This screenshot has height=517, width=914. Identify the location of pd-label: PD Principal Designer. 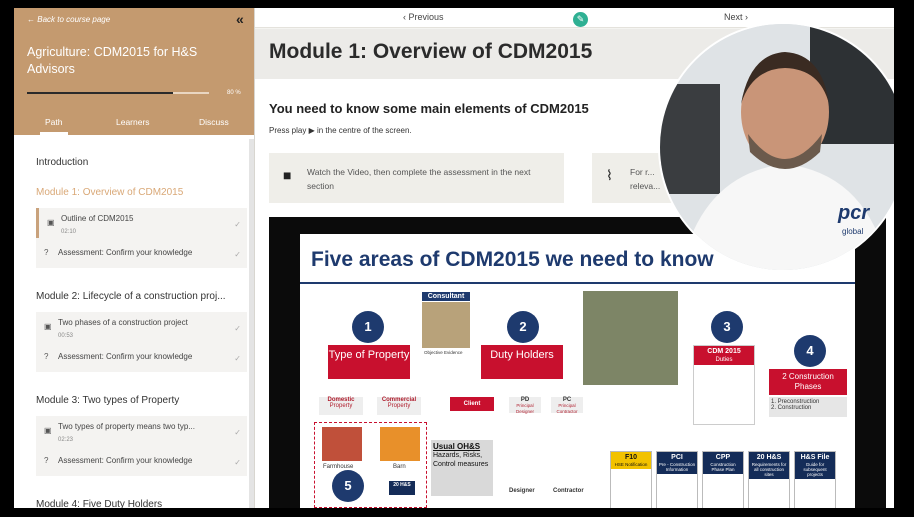
(525, 405).